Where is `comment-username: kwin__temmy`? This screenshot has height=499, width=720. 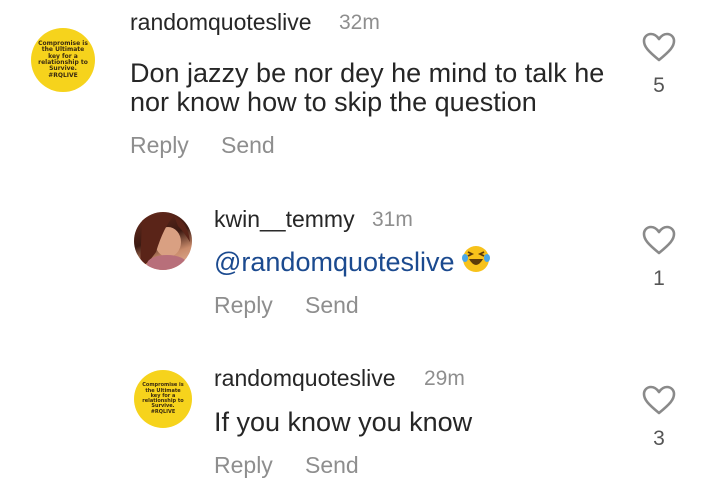
comment-username: kwin__temmy is located at coordinates (284, 219).